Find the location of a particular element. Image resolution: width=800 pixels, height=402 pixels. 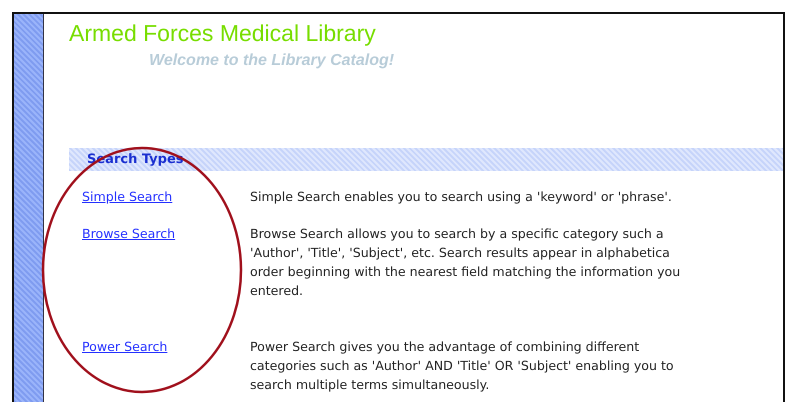

description-line: search multiple terms simultaneously. is located at coordinates (370, 385).